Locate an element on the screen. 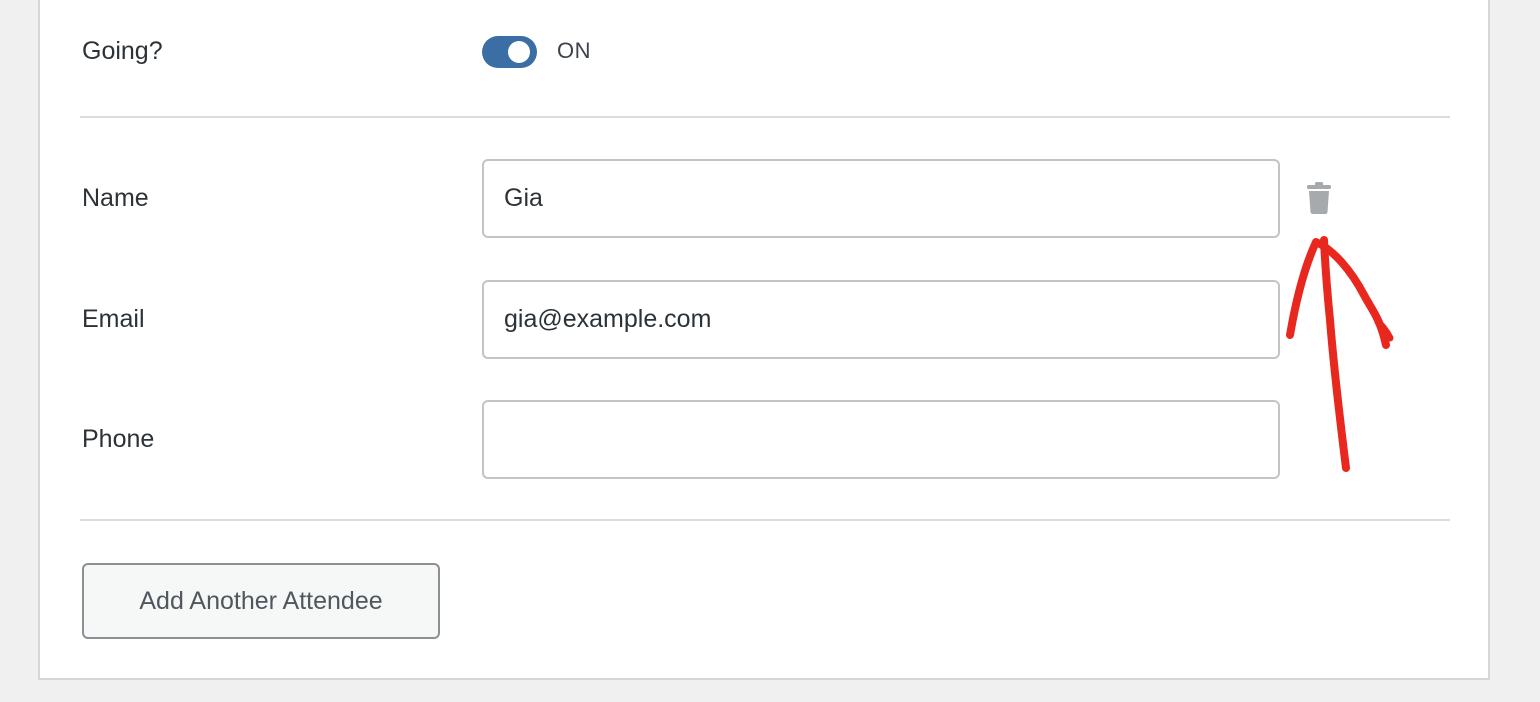 Image resolution: width=1540 pixels, height=702 pixels. trash-icon is located at coordinates (1319, 198).